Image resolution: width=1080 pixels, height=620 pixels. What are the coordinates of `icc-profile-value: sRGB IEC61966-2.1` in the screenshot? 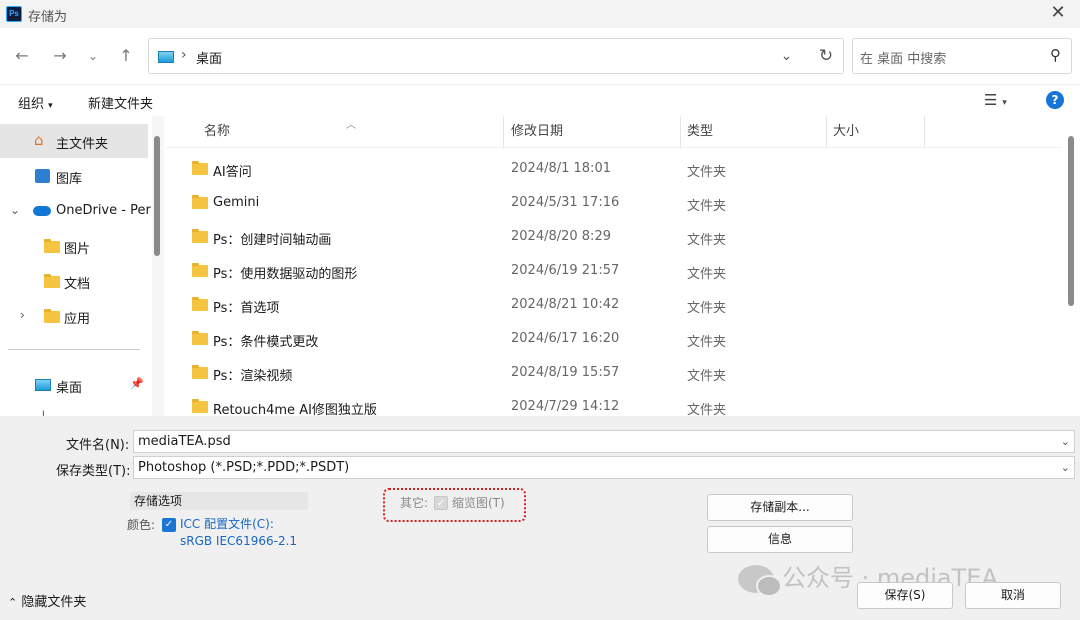 It's located at (239, 541).